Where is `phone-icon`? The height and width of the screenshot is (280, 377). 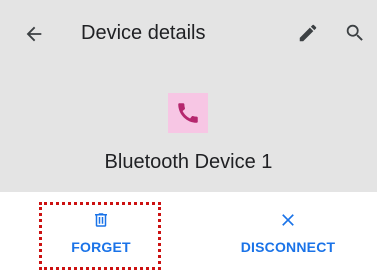
phone-icon is located at coordinates (188, 113).